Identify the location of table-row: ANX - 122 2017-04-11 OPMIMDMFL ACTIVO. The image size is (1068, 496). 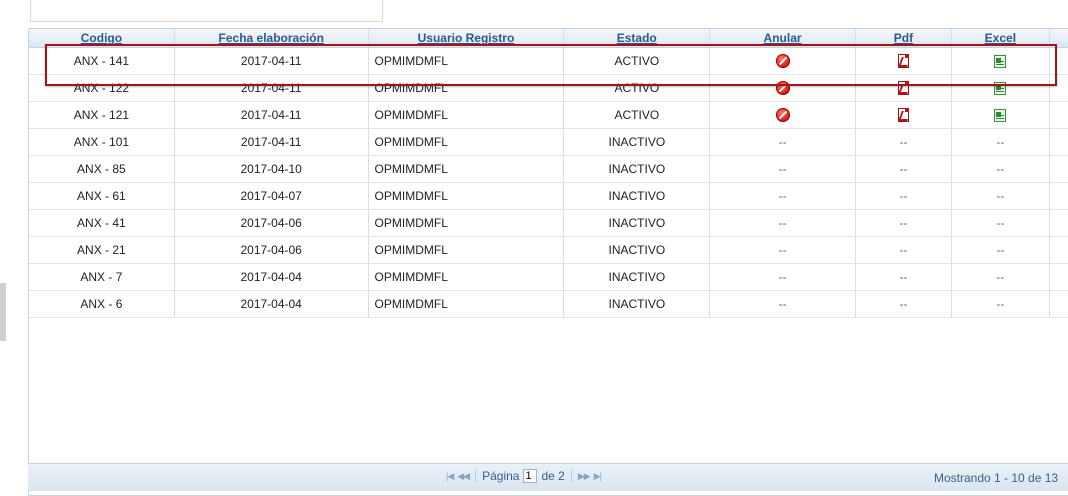
(548, 88).